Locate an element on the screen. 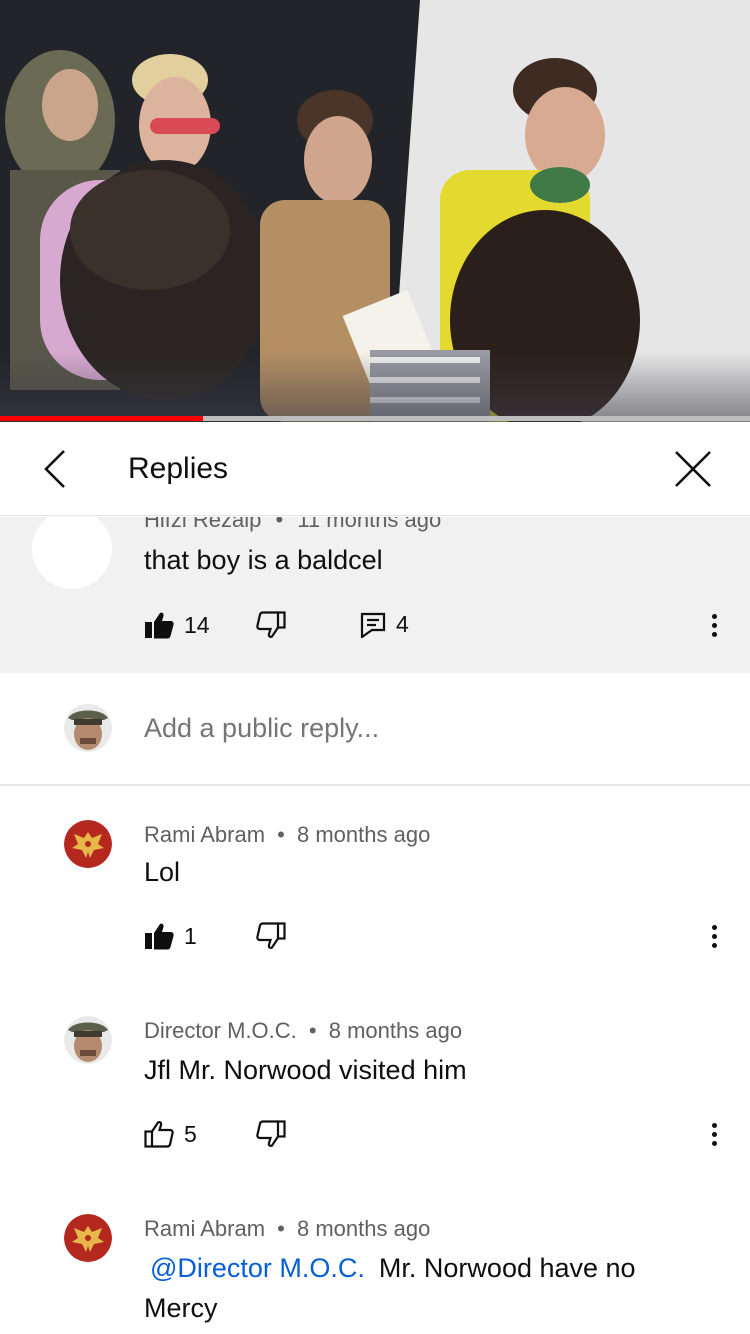 This screenshot has height=1334, width=750. add-reply-row is located at coordinates (375, 729).